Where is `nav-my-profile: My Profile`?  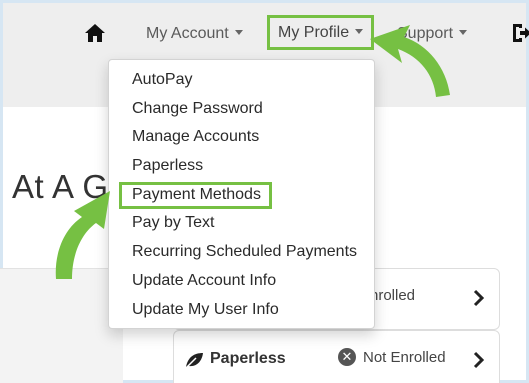
nav-my-profile: My Profile is located at coordinates (321, 32).